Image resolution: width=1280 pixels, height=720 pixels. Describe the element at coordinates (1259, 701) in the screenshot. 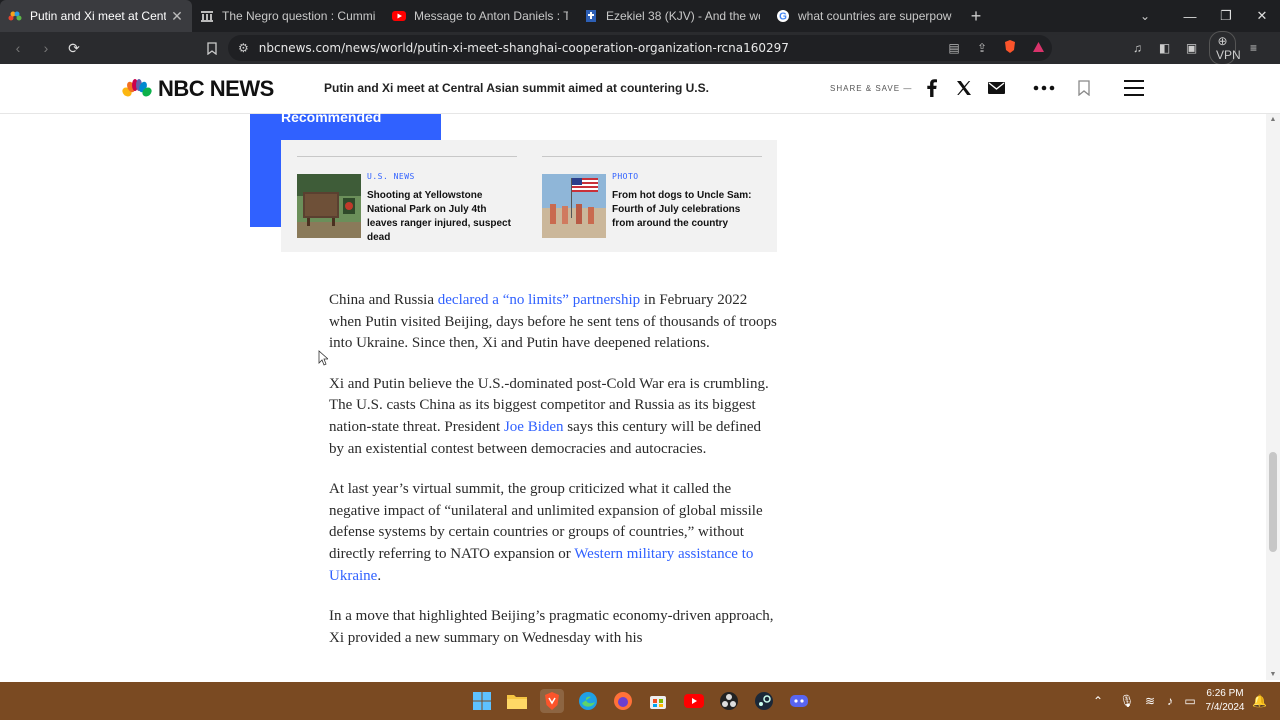

I see `notification-bell-icon: 🔔` at that location.